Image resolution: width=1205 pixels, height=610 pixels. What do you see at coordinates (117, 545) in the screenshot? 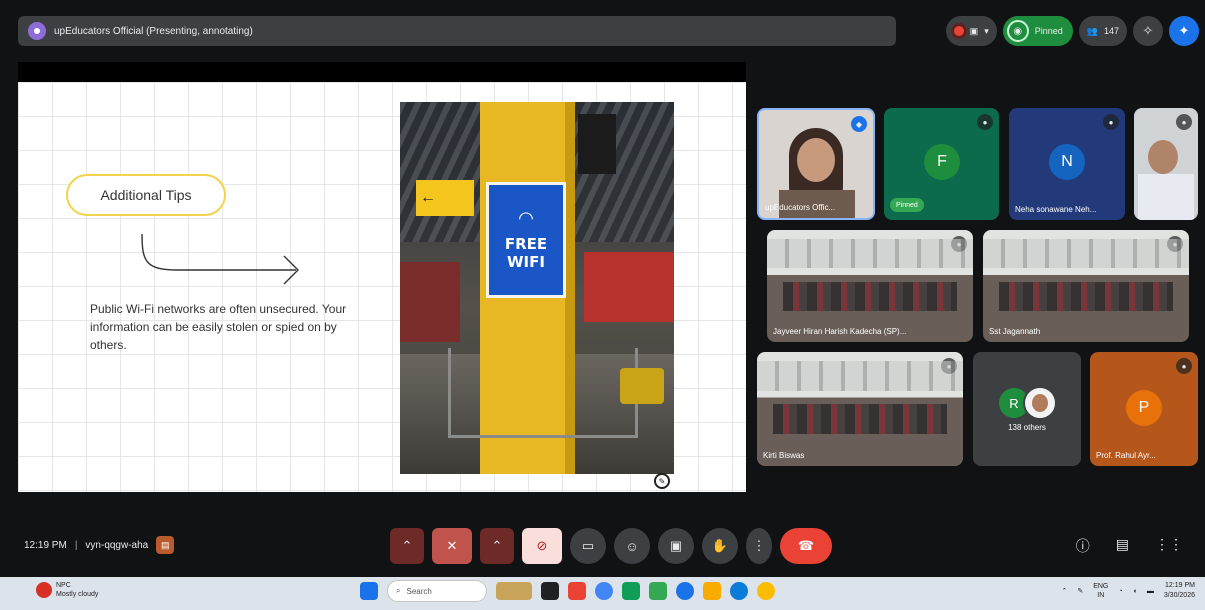
I see `meeting-code: vyn-qqgw-aha` at bounding box center [117, 545].